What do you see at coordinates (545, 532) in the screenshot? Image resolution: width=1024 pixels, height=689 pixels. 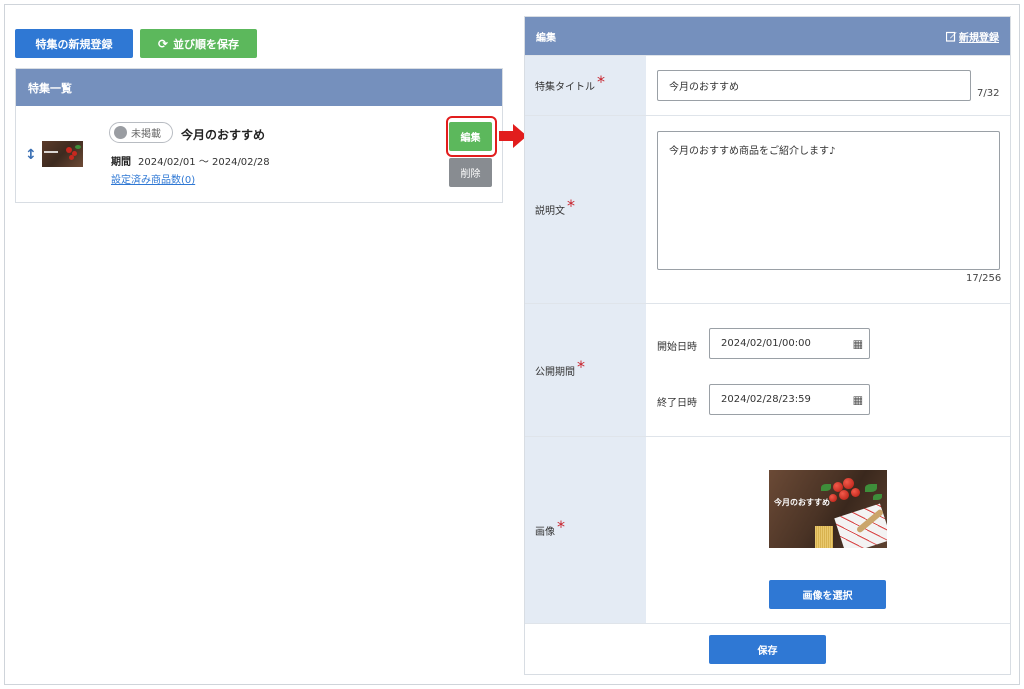 I see `image-label: 画像` at bounding box center [545, 532].